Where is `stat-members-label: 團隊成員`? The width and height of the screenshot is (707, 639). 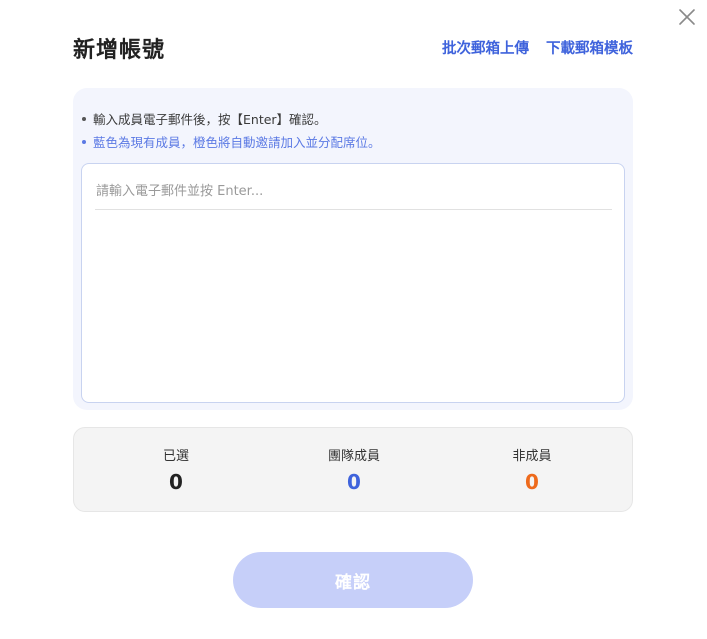
stat-members-label: 團隊成員 is located at coordinates (353, 456).